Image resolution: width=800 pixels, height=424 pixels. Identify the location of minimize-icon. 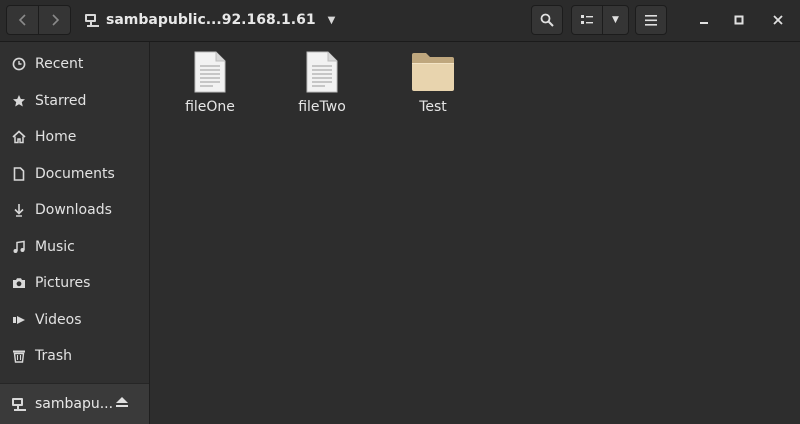
(704, 23).